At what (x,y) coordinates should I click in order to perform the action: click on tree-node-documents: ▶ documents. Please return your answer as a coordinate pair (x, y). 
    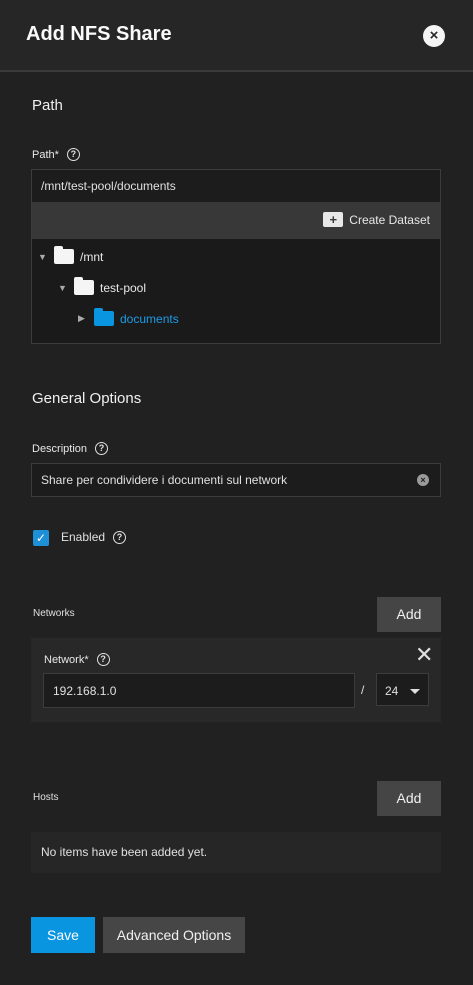
    Looking at the image, I should click on (128, 317).